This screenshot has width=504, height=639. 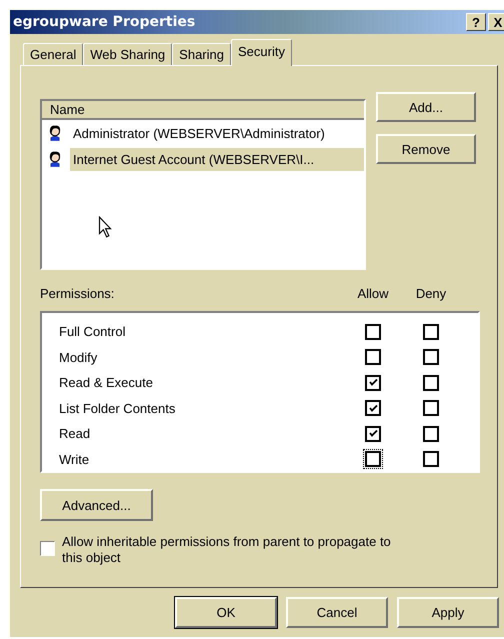 I want to click on dialog-button: OK, so click(x=226, y=612).